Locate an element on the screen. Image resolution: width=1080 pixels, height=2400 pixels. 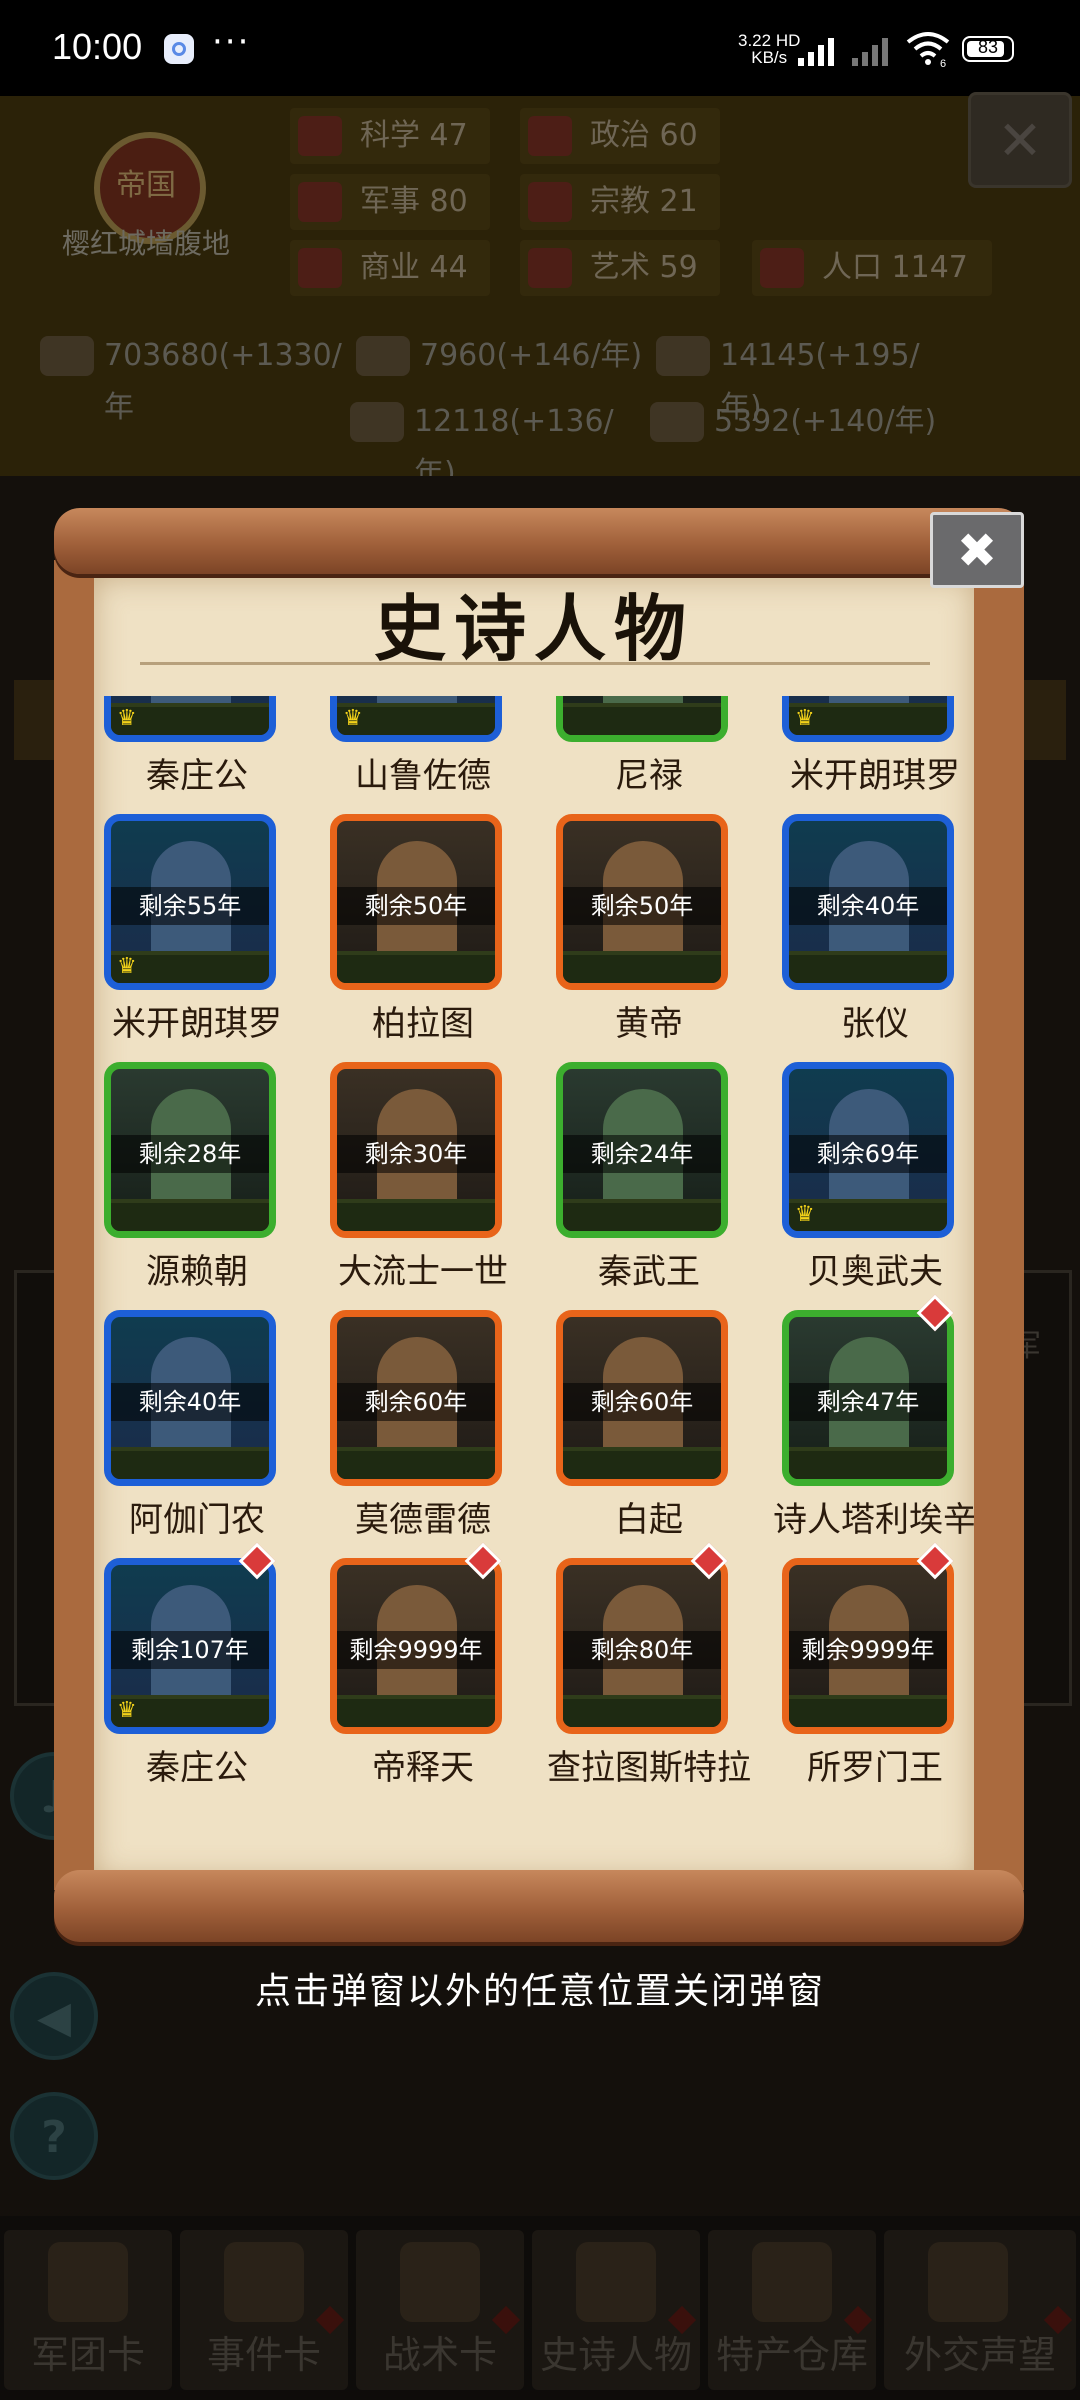
character-card: 剩余60年莫德雷德 is located at coordinates (423, 1434).